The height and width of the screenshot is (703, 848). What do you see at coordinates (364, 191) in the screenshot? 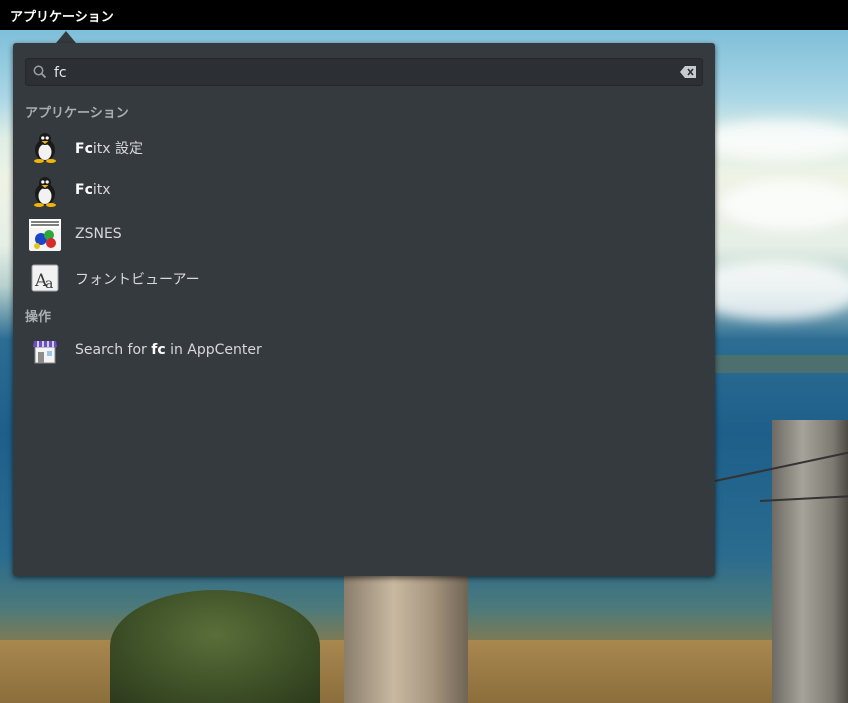
I see `result-item: Fcitx` at bounding box center [364, 191].